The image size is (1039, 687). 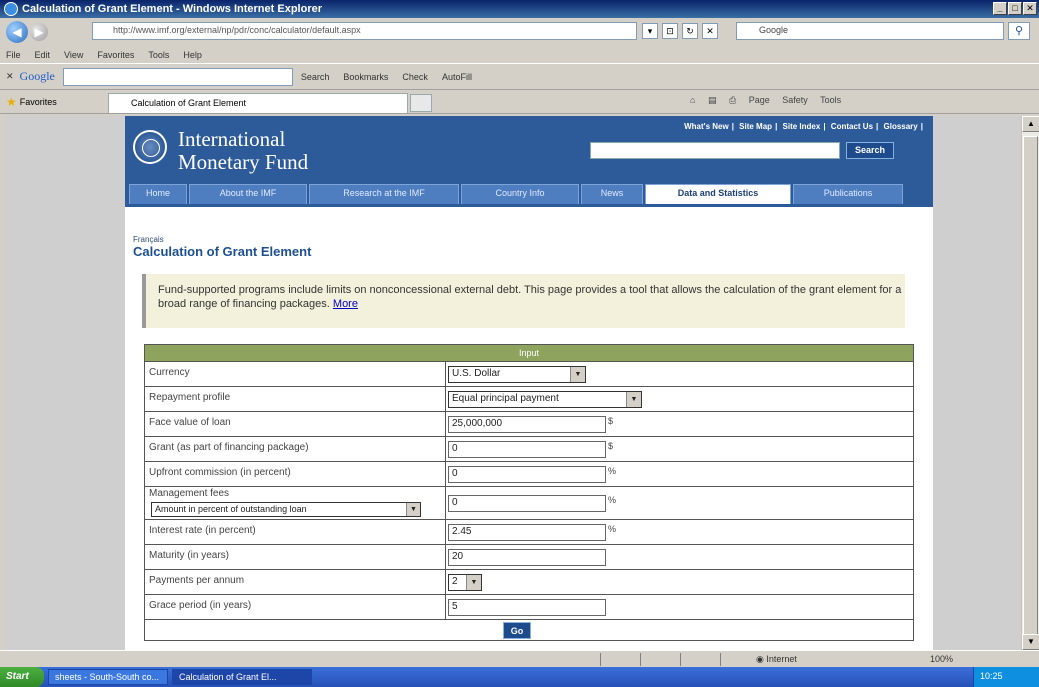 What do you see at coordinates (802, 126) in the screenshot?
I see `link-site-index: Site Index` at bounding box center [802, 126].